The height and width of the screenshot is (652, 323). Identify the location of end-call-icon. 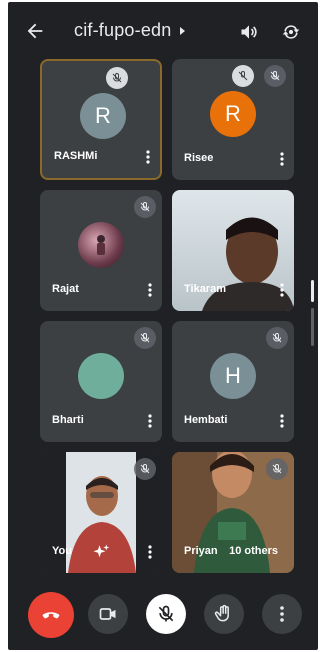
(51, 615).